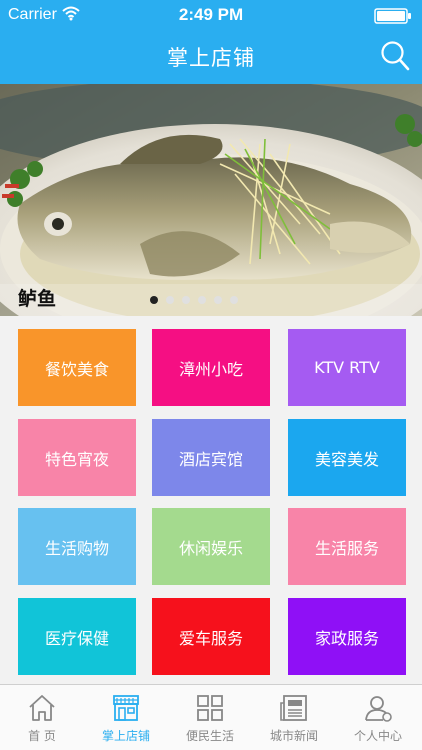 The width and height of the screenshot is (422, 750). I want to click on category-label: 特色宵夜, so click(76, 459).